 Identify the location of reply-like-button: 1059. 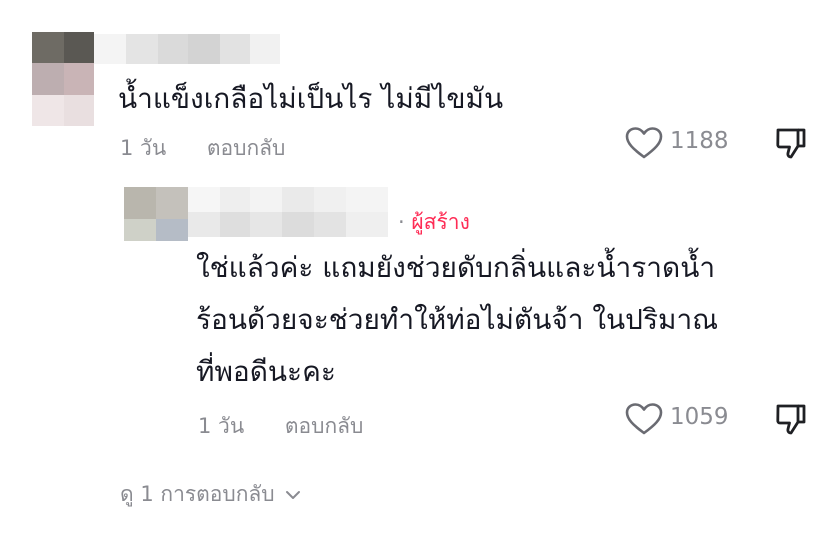
(679, 418).